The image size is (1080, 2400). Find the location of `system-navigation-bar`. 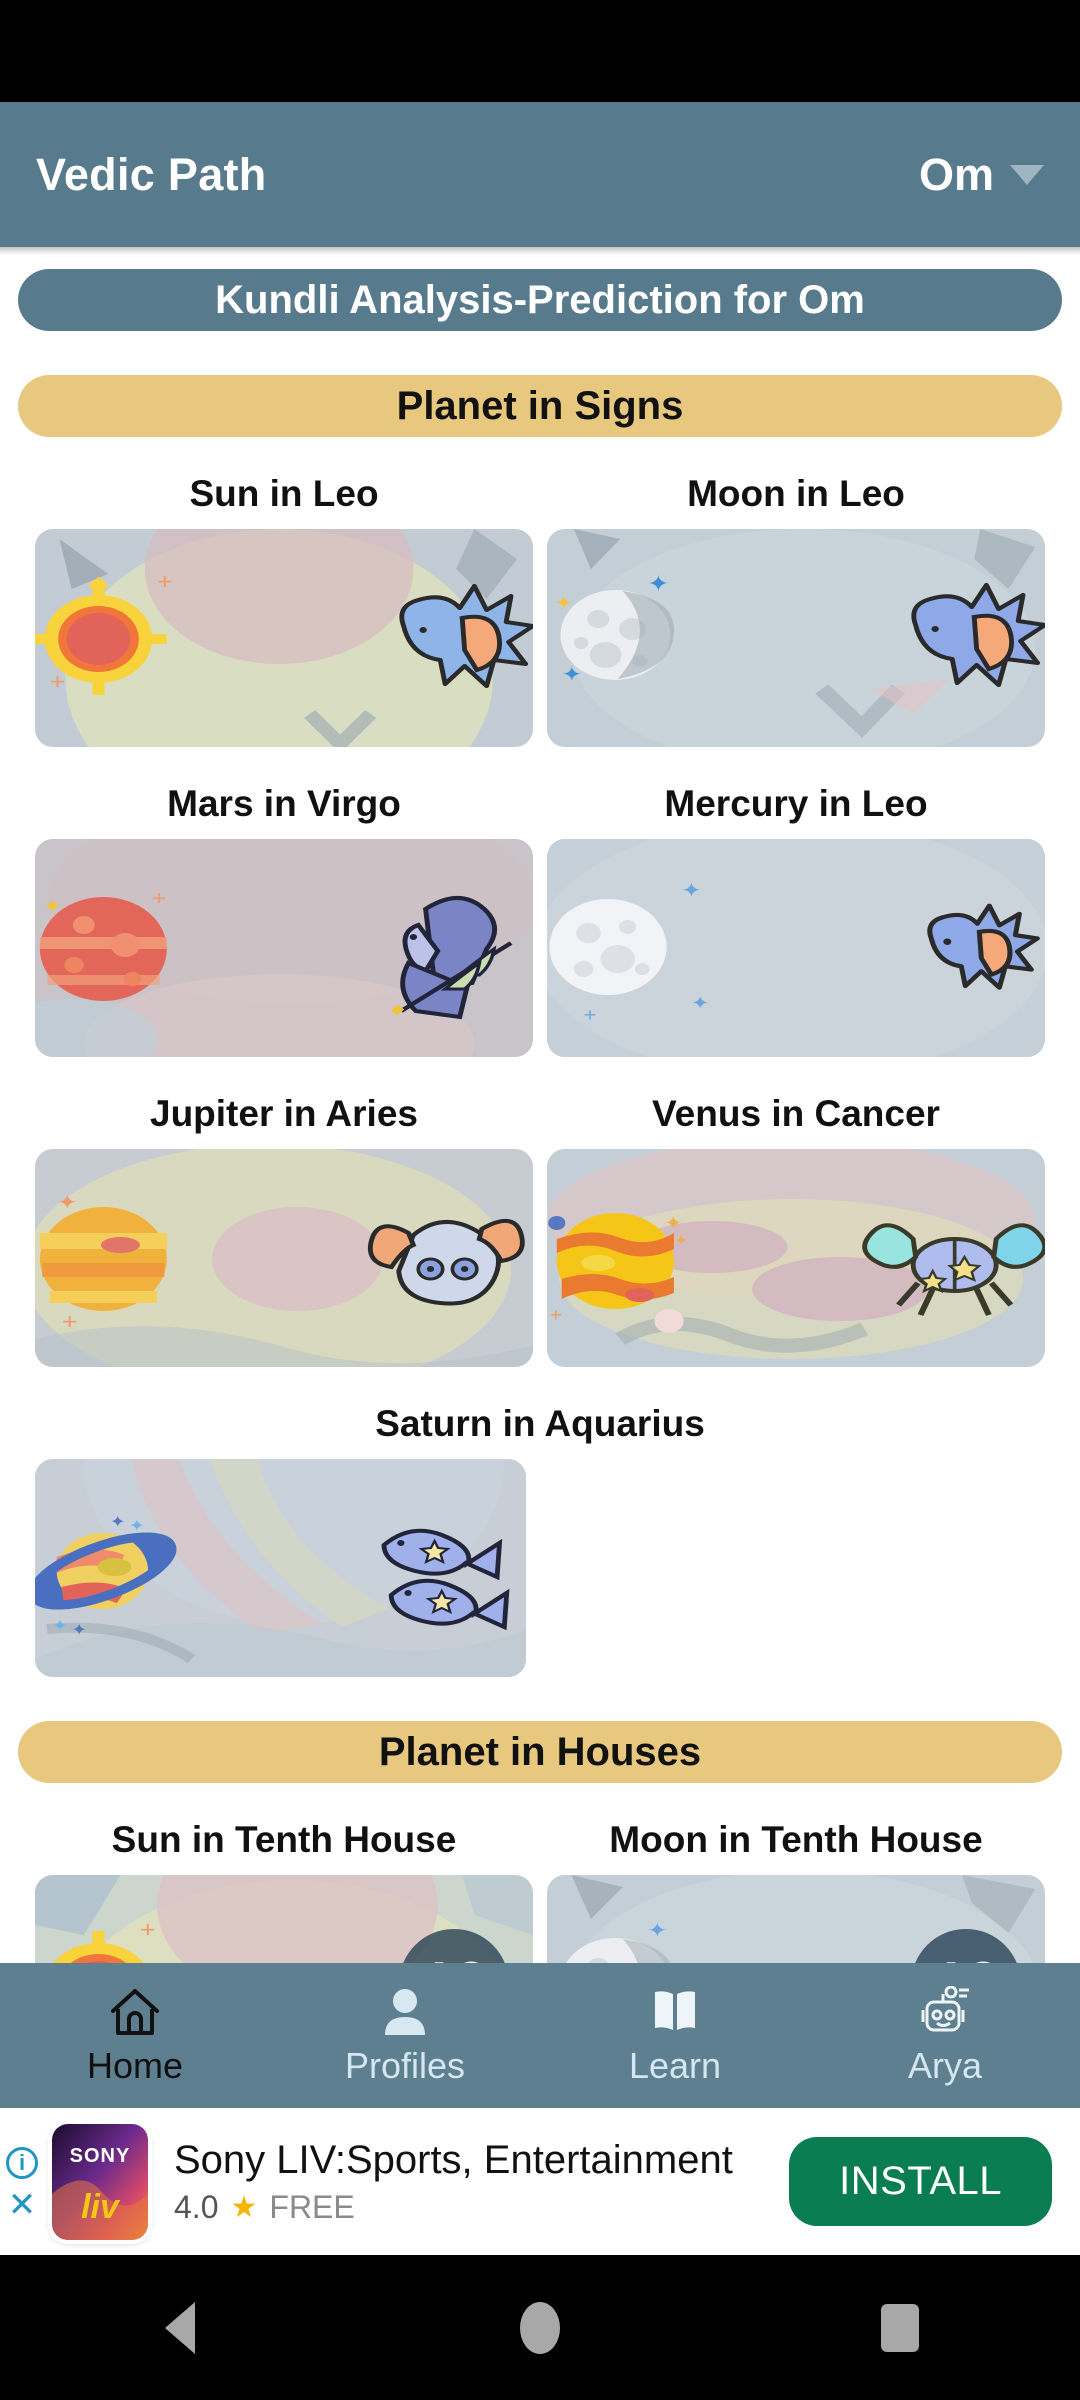

system-navigation-bar is located at coordinates (540, 2327).